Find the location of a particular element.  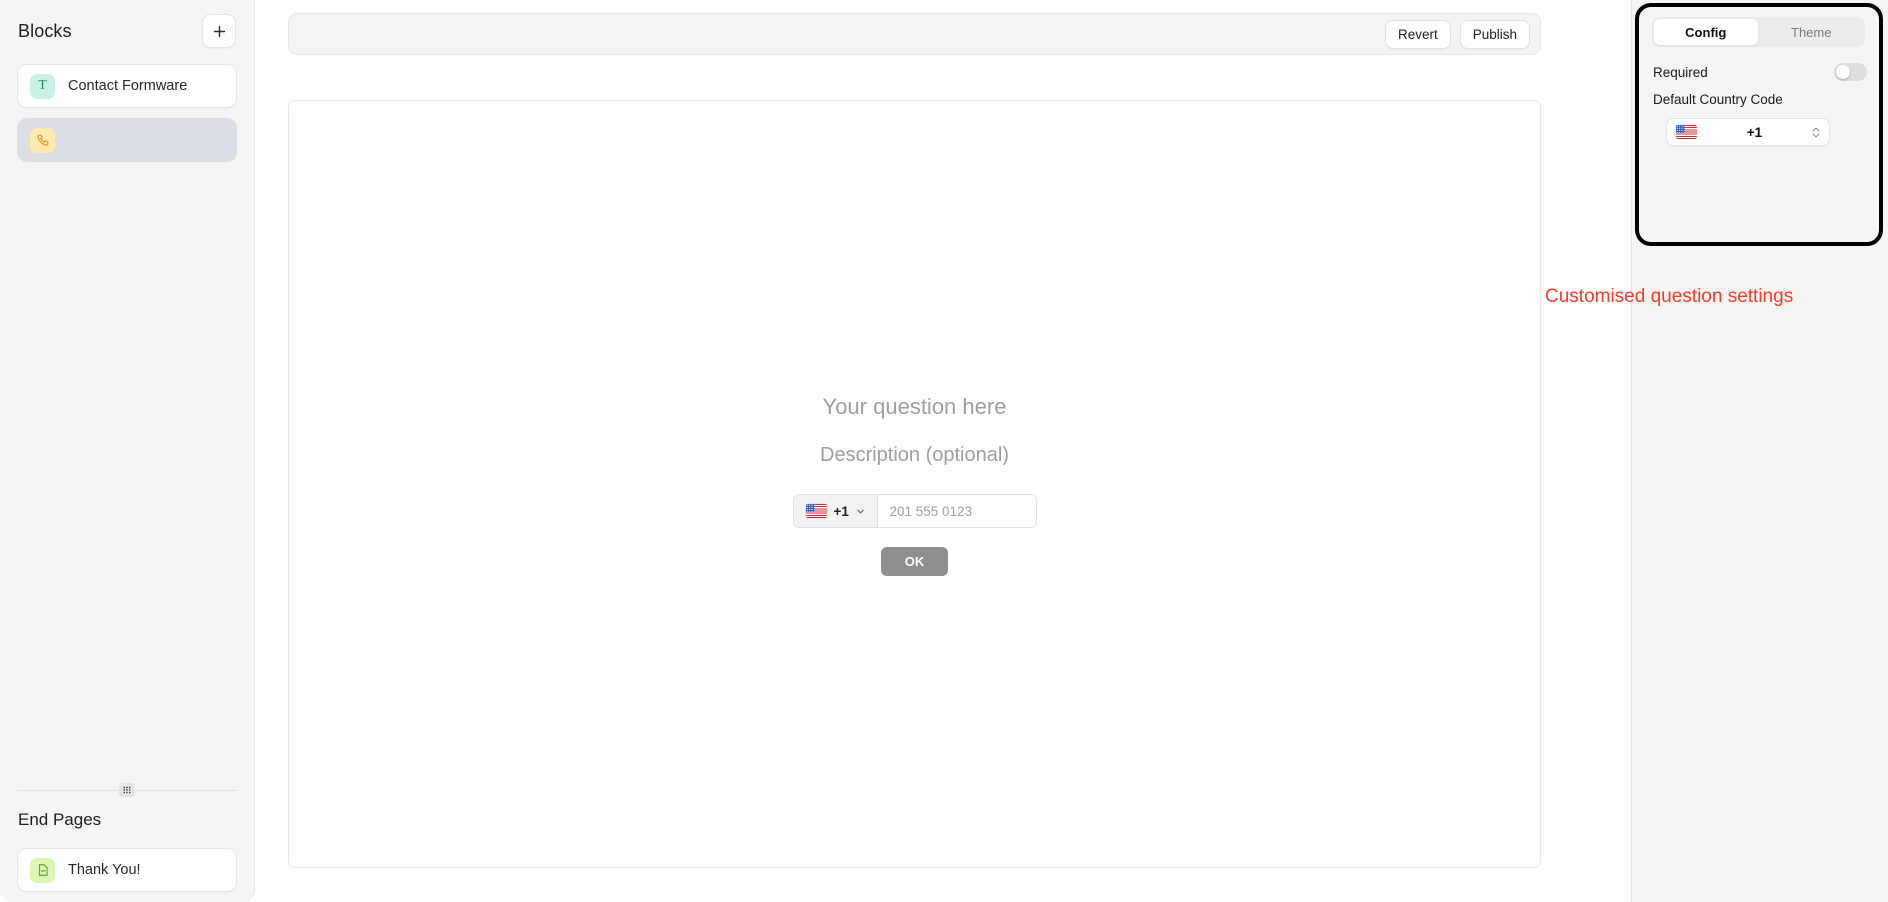

publish-button: Publish is located at coordinates (1494, 34).